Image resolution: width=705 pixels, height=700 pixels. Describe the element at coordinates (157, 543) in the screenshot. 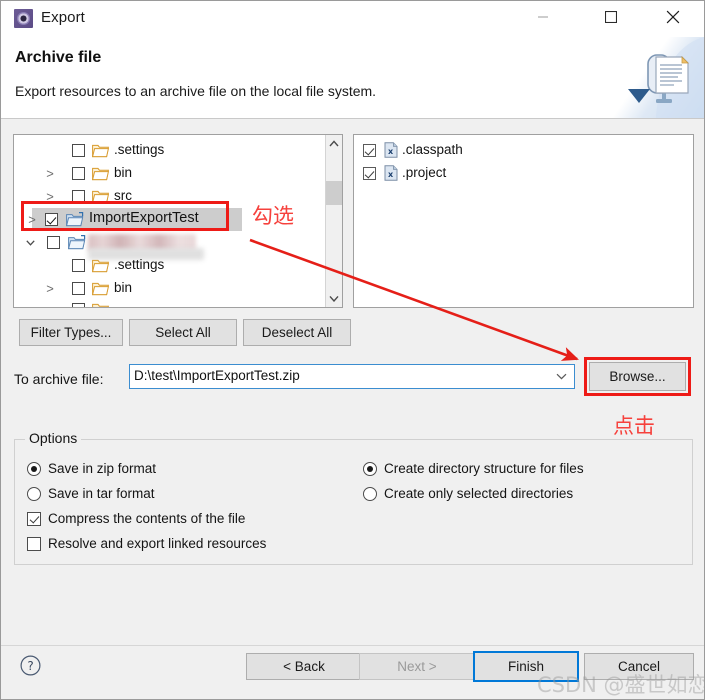

I see `option-label: Resolve and export linked resources` at that location.